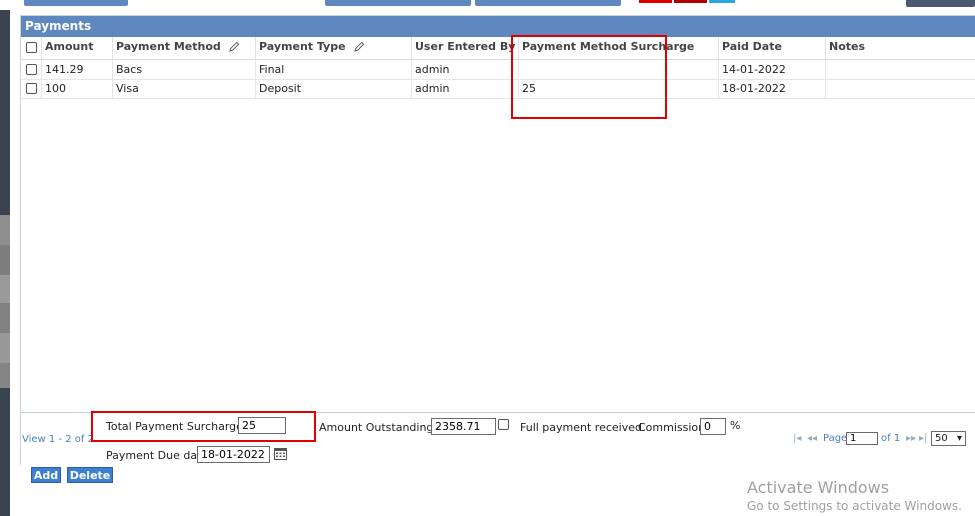  What do you see at coordinates (923, 438) in the screenshot?
I see `pager-last-icon: ▸|` at bounding box center [923, 438].